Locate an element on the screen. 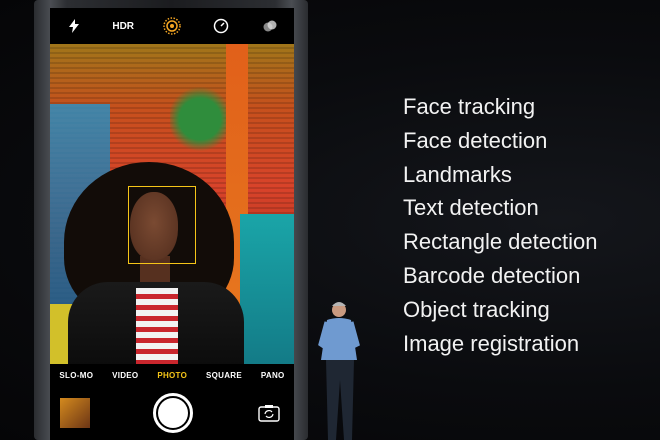  switch-camera-icon is located at coordinates (269, 413).